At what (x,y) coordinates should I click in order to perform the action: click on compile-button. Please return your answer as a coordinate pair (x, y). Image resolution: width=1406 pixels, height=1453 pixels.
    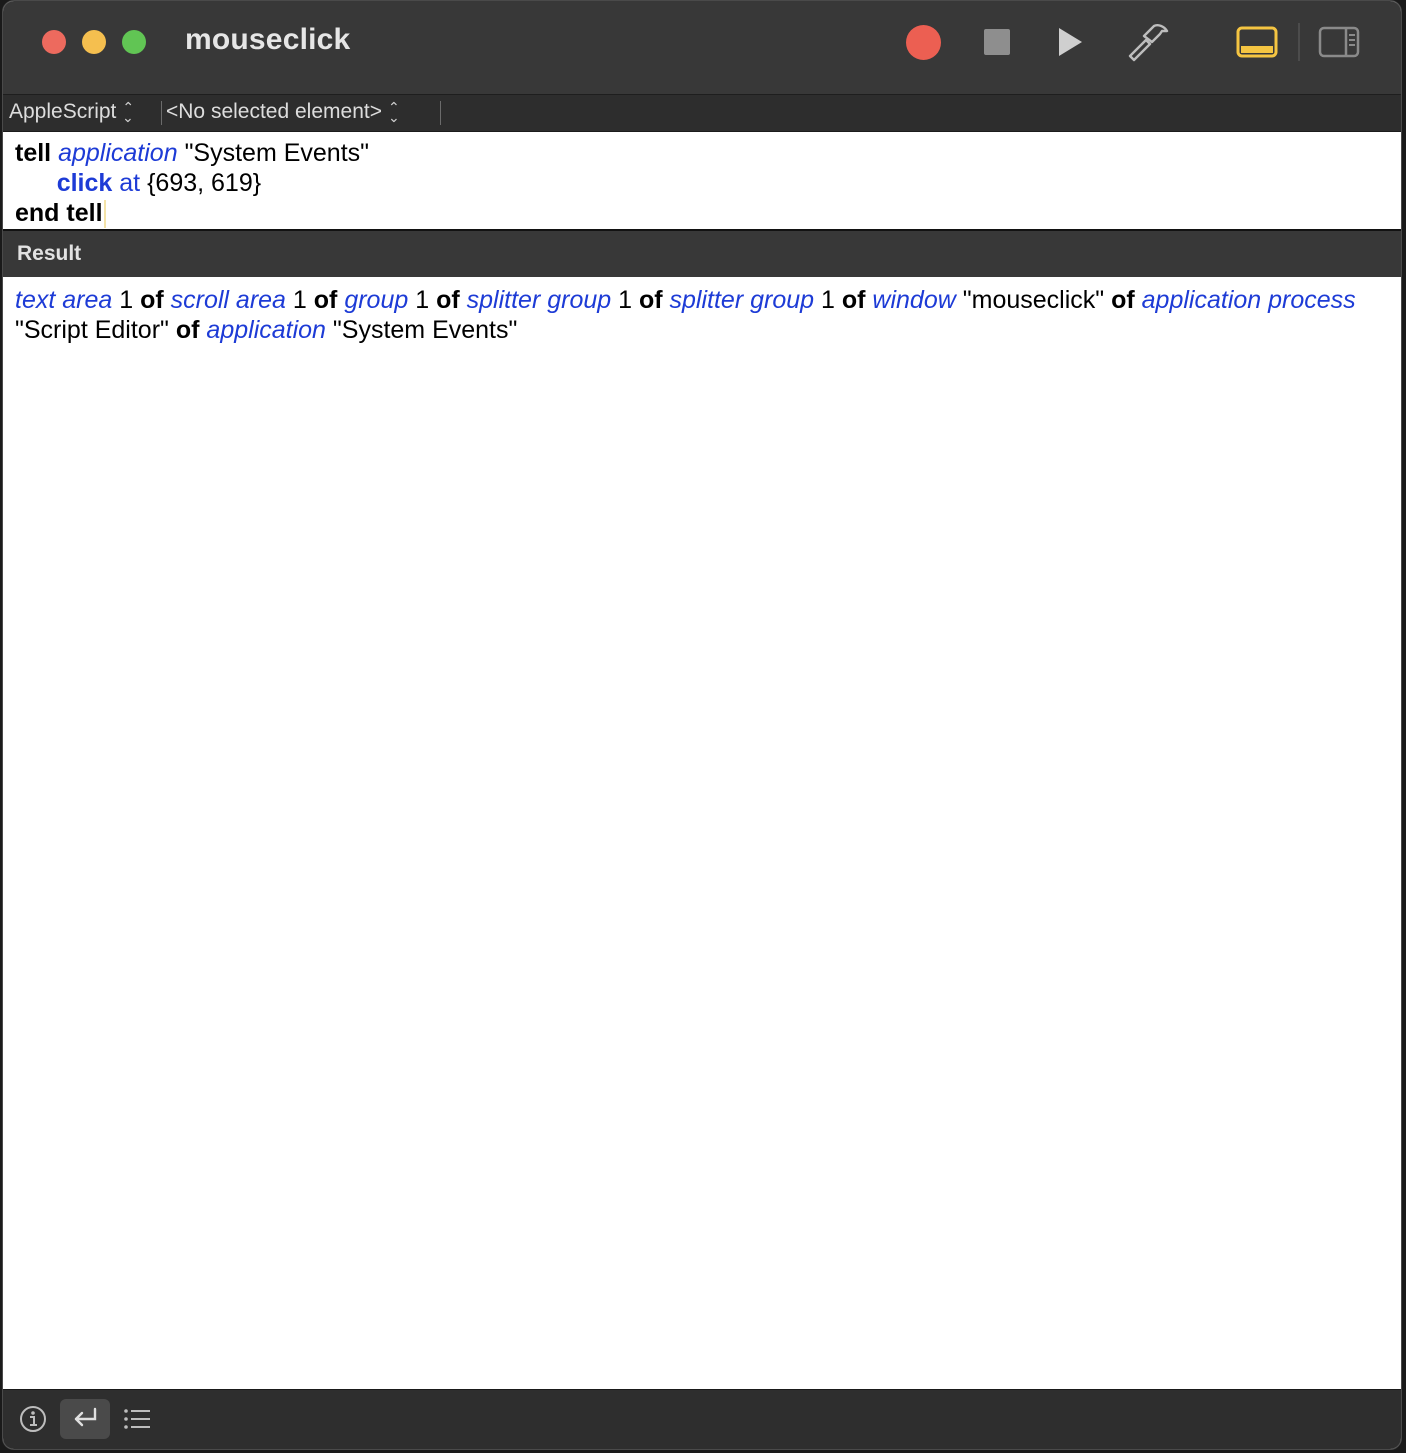
    Looking at the image, I should click on (1148, 42).